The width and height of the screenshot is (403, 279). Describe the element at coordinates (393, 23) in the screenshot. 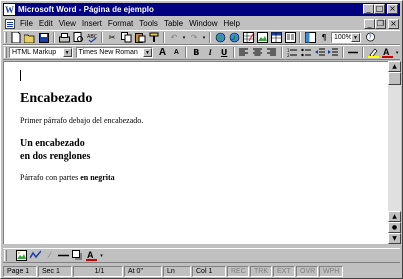

I see `doc-close-button: ×` at that location.